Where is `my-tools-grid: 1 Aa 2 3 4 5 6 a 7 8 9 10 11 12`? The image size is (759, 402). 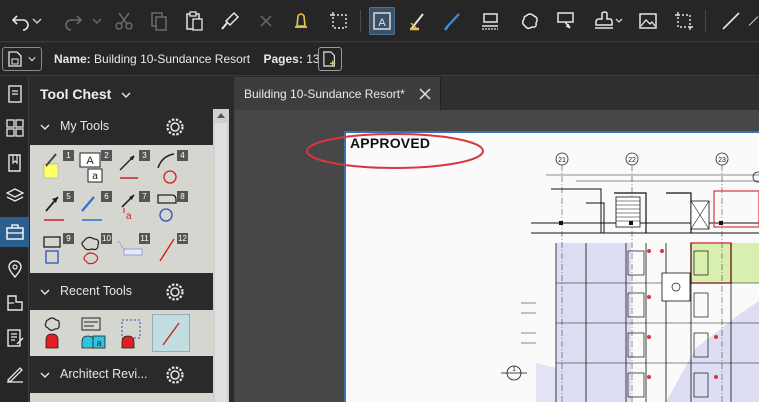
my-tools-grid: 1 Aa 2 3 4 5 6 a 7 8 9 10 11 12 is located at coordinates (121, 209).